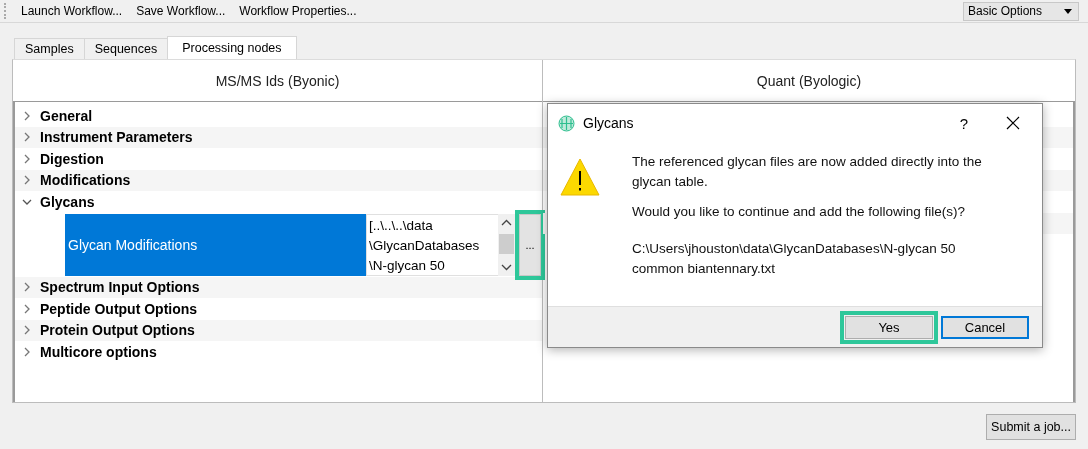 This screenshot has height=449, width=1088. What do you see at coordinates (794, 259) in the screenshot?
I see `file-path-text: C:\Users\jhouston\data\GlycanDatabases\N-glycan 50 common biantennary.txt` at bounding box center [794, 259].